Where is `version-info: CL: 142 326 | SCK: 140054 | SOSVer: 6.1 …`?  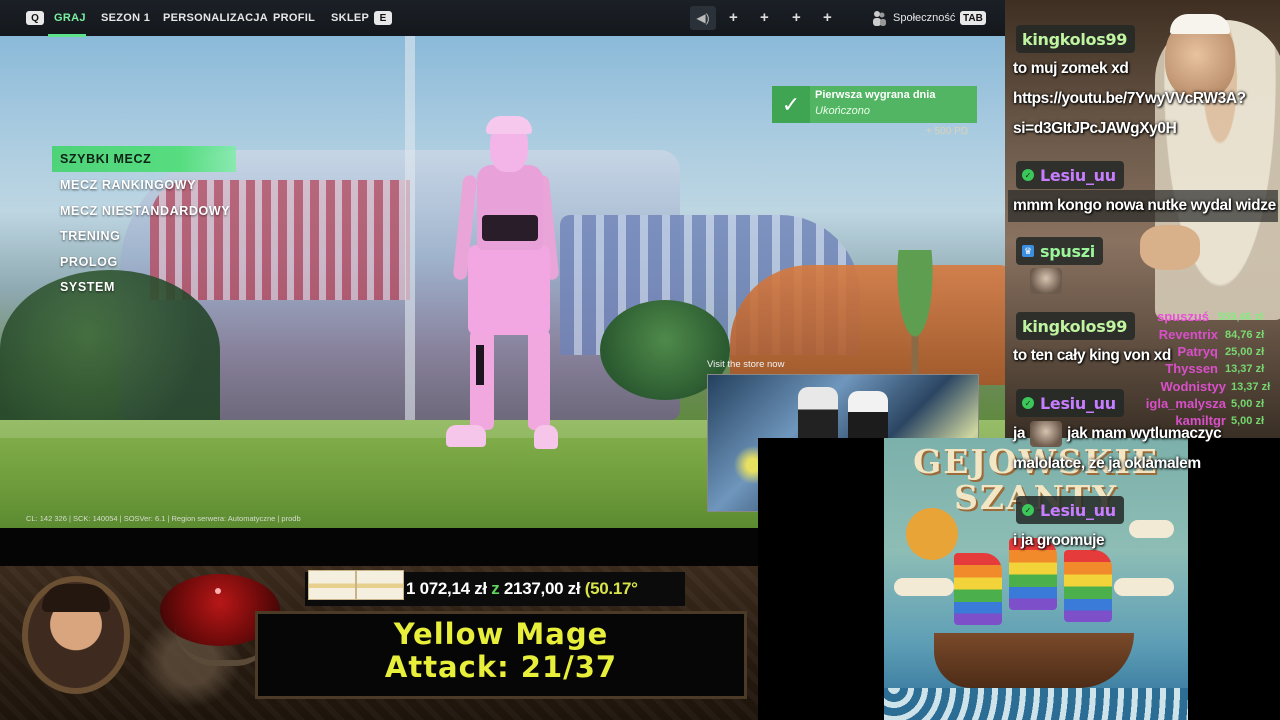
version-info: CL: 142 326 | SCK: 140054 | SOSVer: 6.1 … is located at coordinates (163, 518).